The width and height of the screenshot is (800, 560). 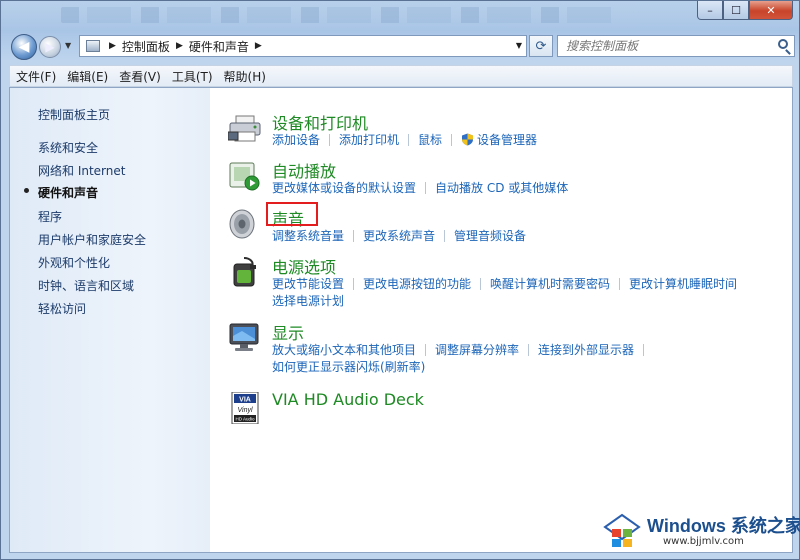 What do you see at coordinates (245, 419) in the screenshot?
I see `hd-audio-text: HD Audio` at bounding box center [245, 419].